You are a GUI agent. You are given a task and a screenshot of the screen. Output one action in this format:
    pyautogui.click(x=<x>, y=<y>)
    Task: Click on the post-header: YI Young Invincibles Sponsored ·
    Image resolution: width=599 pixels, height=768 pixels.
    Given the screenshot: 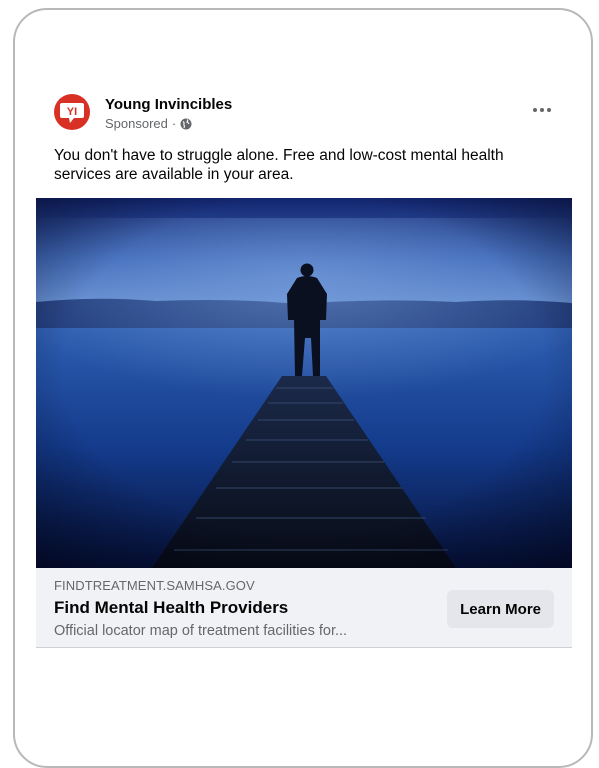 What is the action you would take?
    pyautogui.click(x=304, y=112)
    